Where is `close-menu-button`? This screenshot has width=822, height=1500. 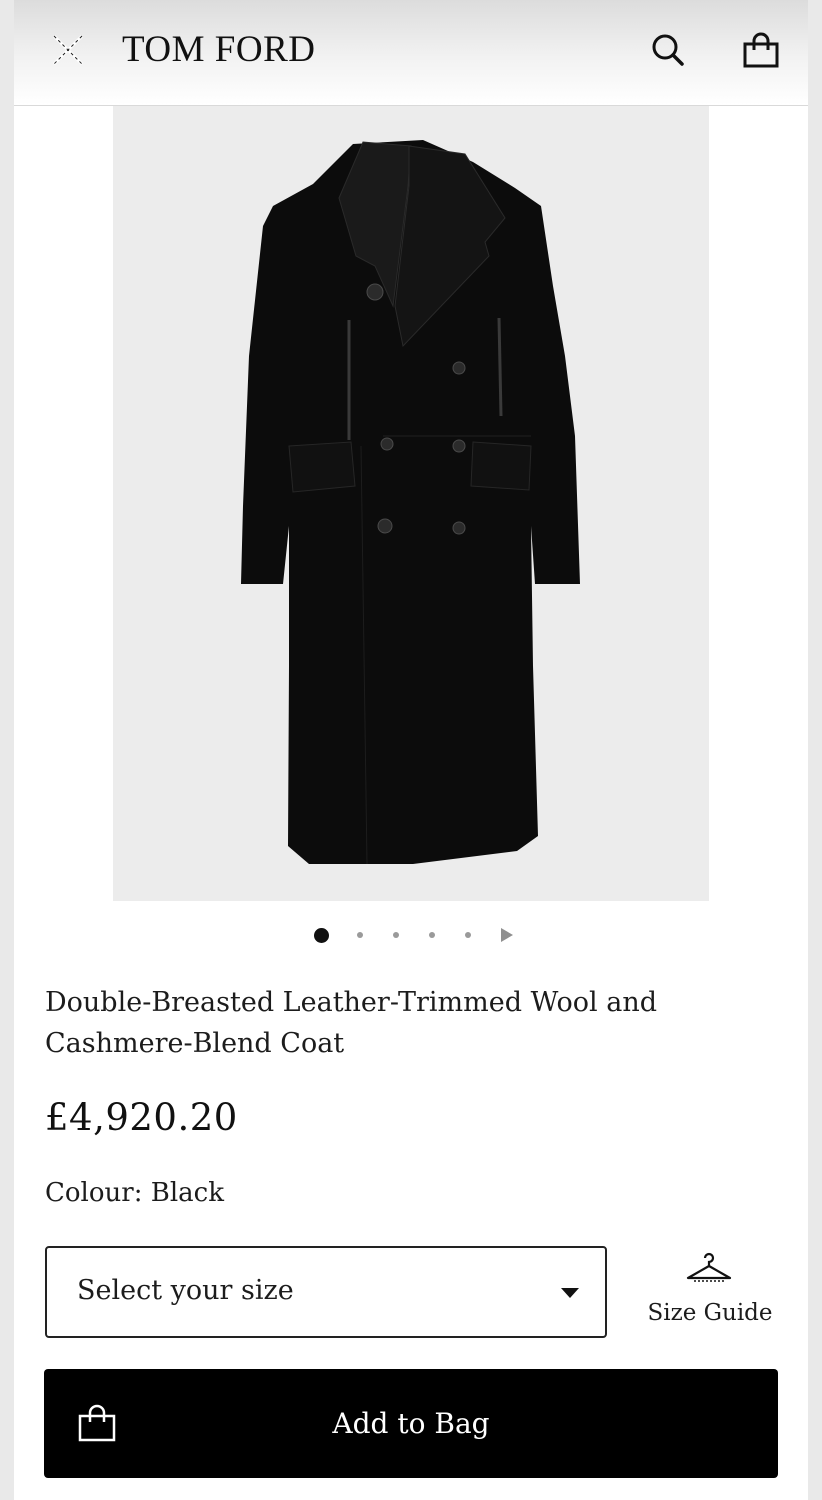
close-menu-button is located at coordinates (68, 50).